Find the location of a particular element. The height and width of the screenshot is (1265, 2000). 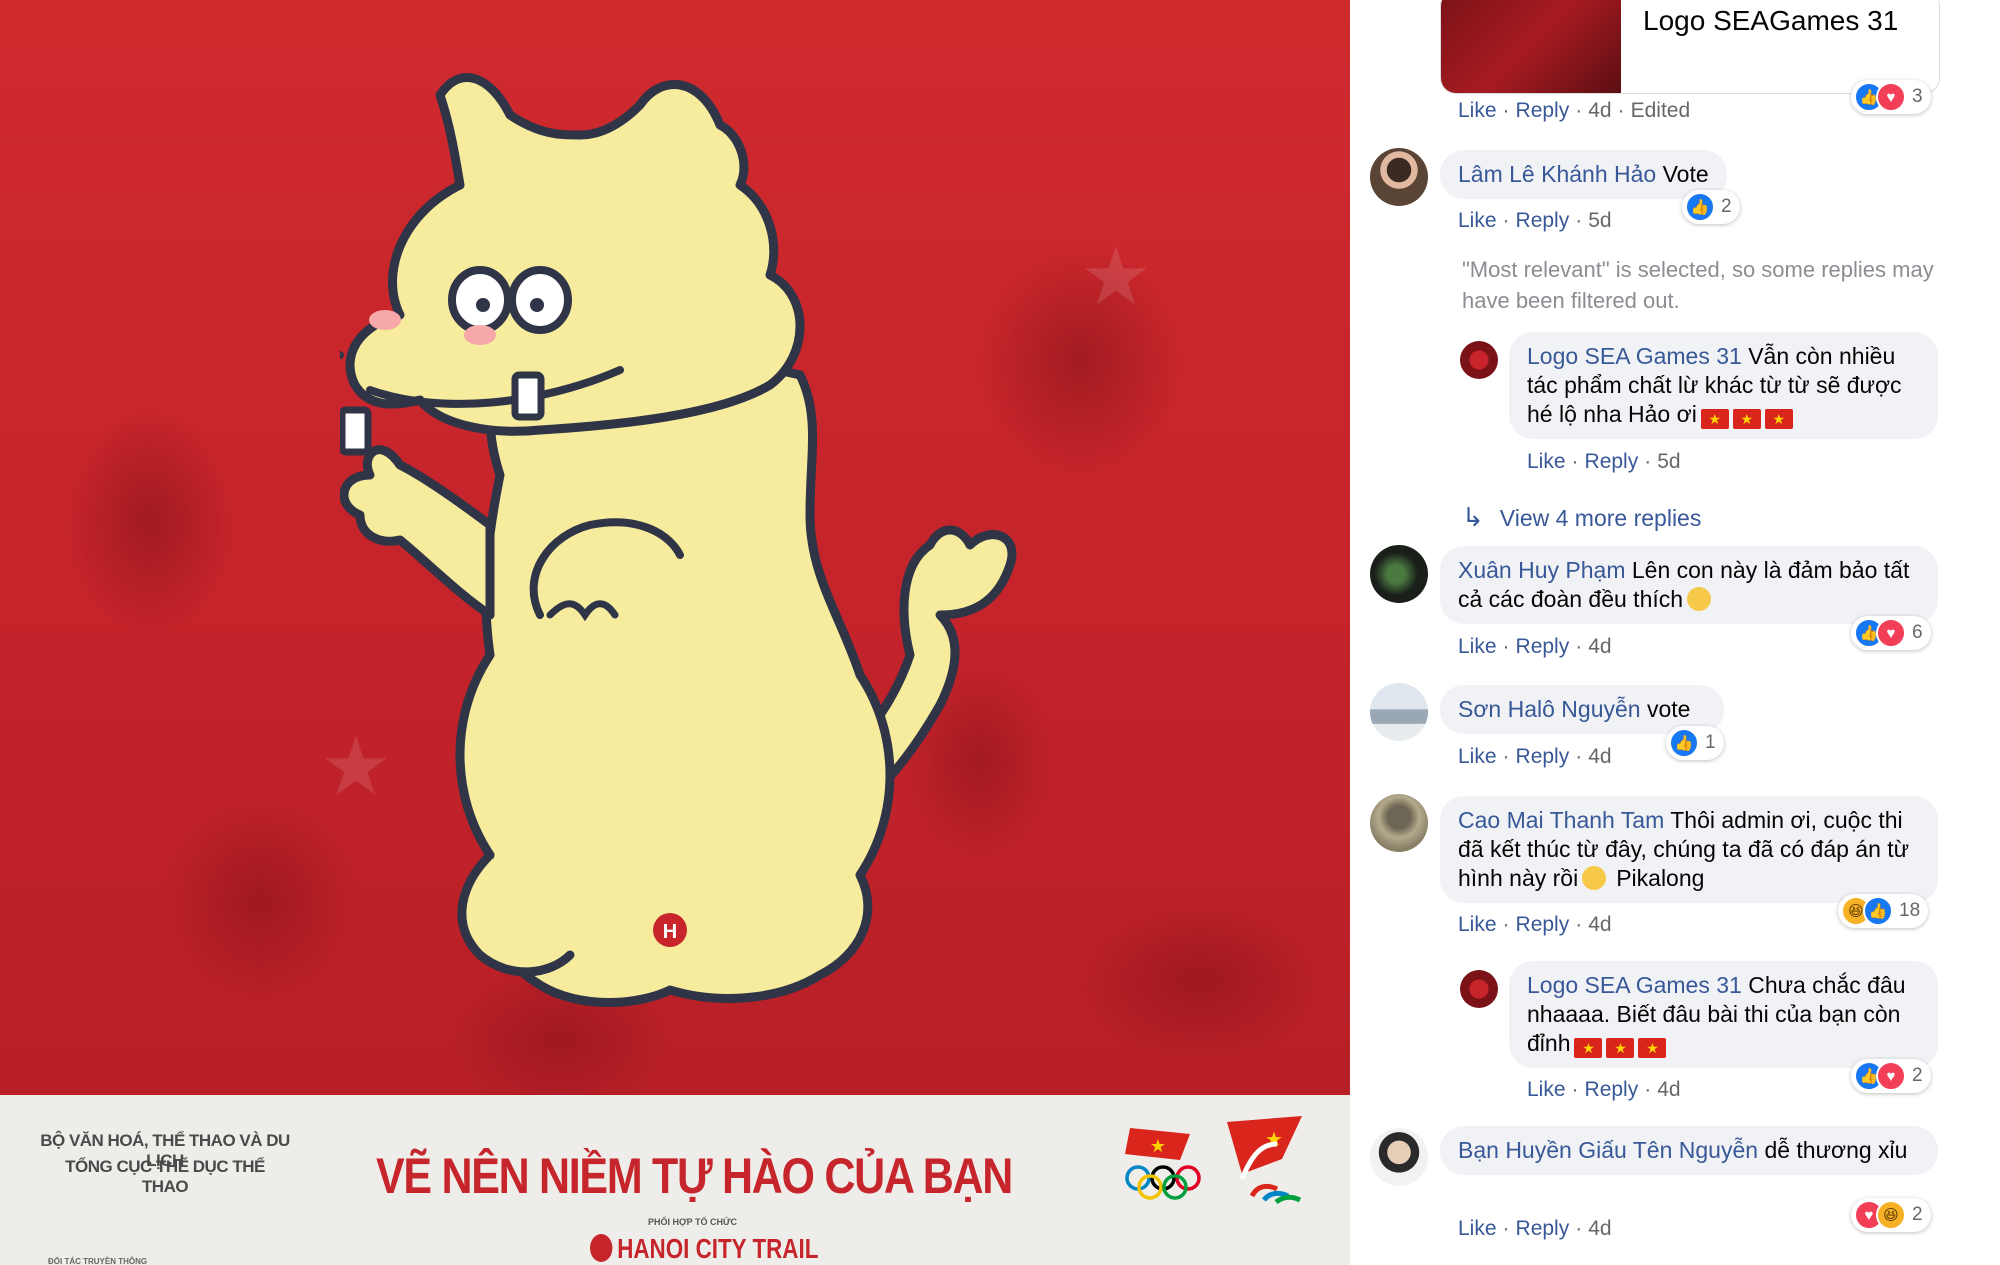

reaction-count: 18 is located at coordinates (1910, 910).